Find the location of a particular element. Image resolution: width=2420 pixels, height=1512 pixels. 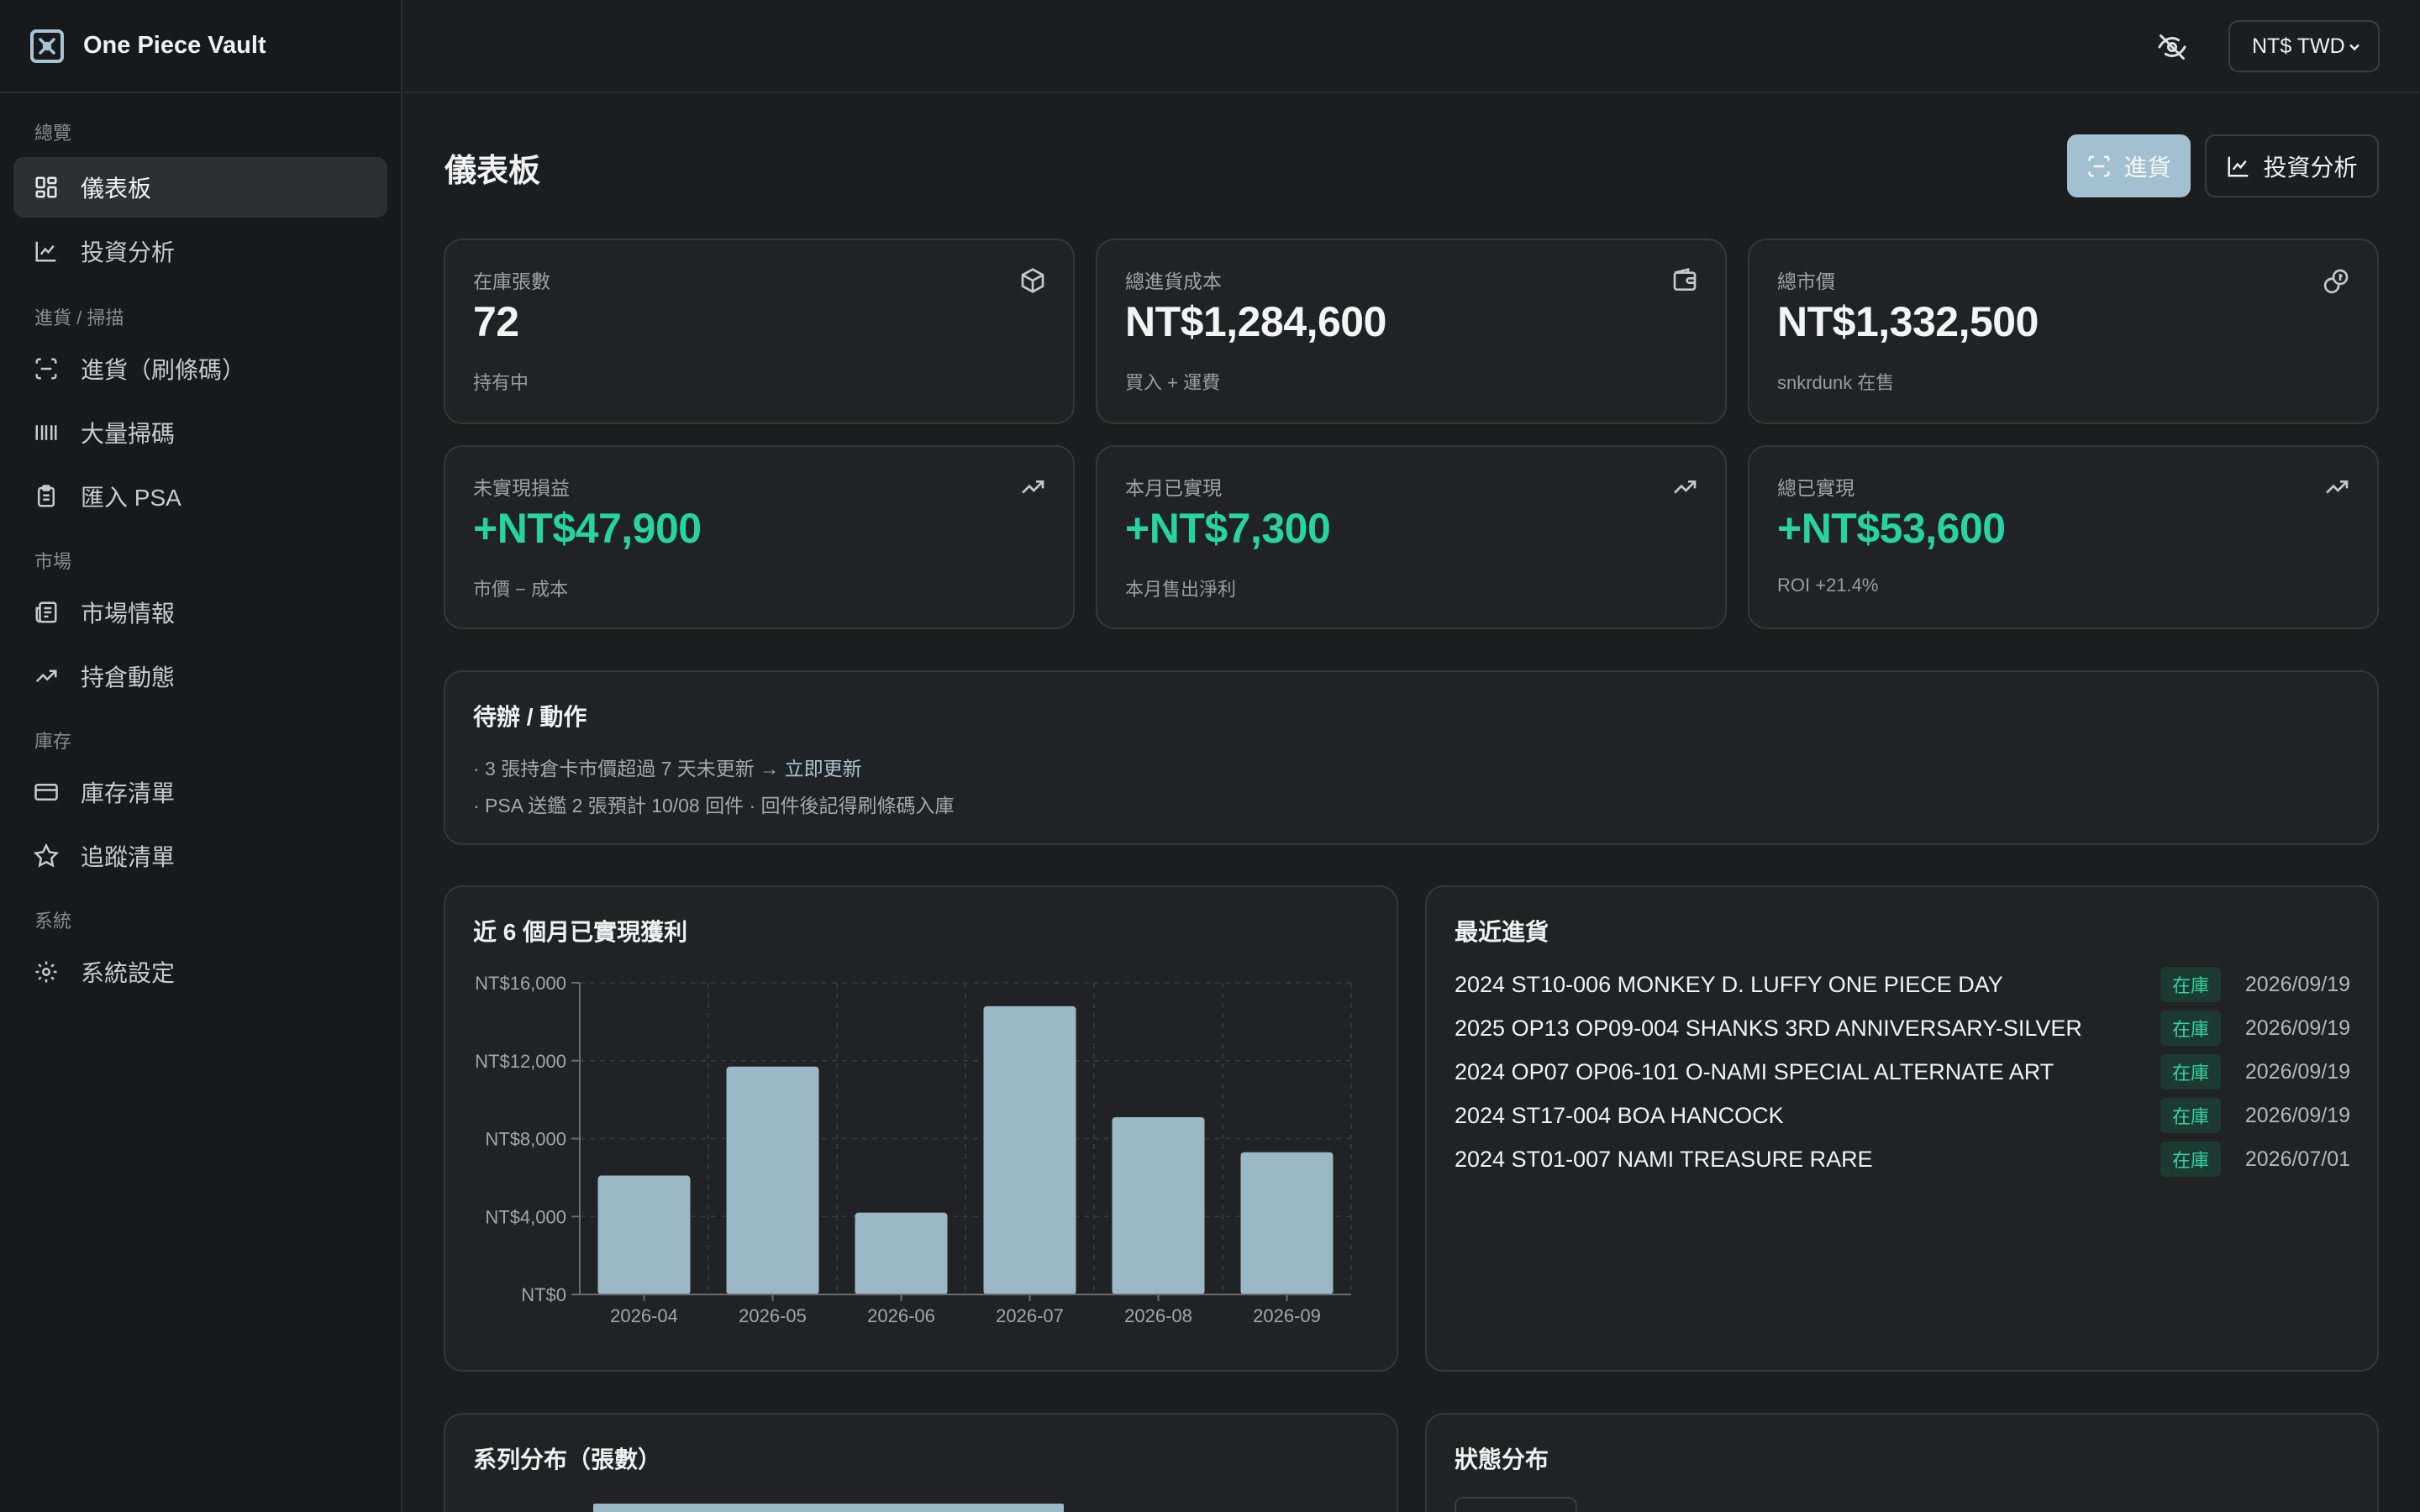

clipboard-icon is located at coordinates (46, 496).